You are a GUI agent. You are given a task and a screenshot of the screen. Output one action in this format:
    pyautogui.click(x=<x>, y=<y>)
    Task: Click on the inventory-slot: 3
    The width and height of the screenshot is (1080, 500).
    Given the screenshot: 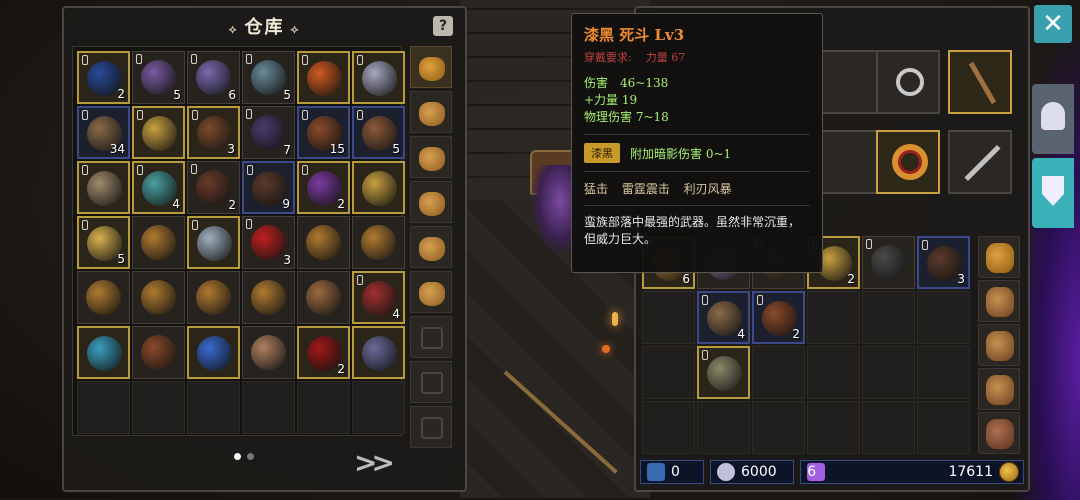 What is the action you would take?
    pyautogui.click(x=943, y=262)
    